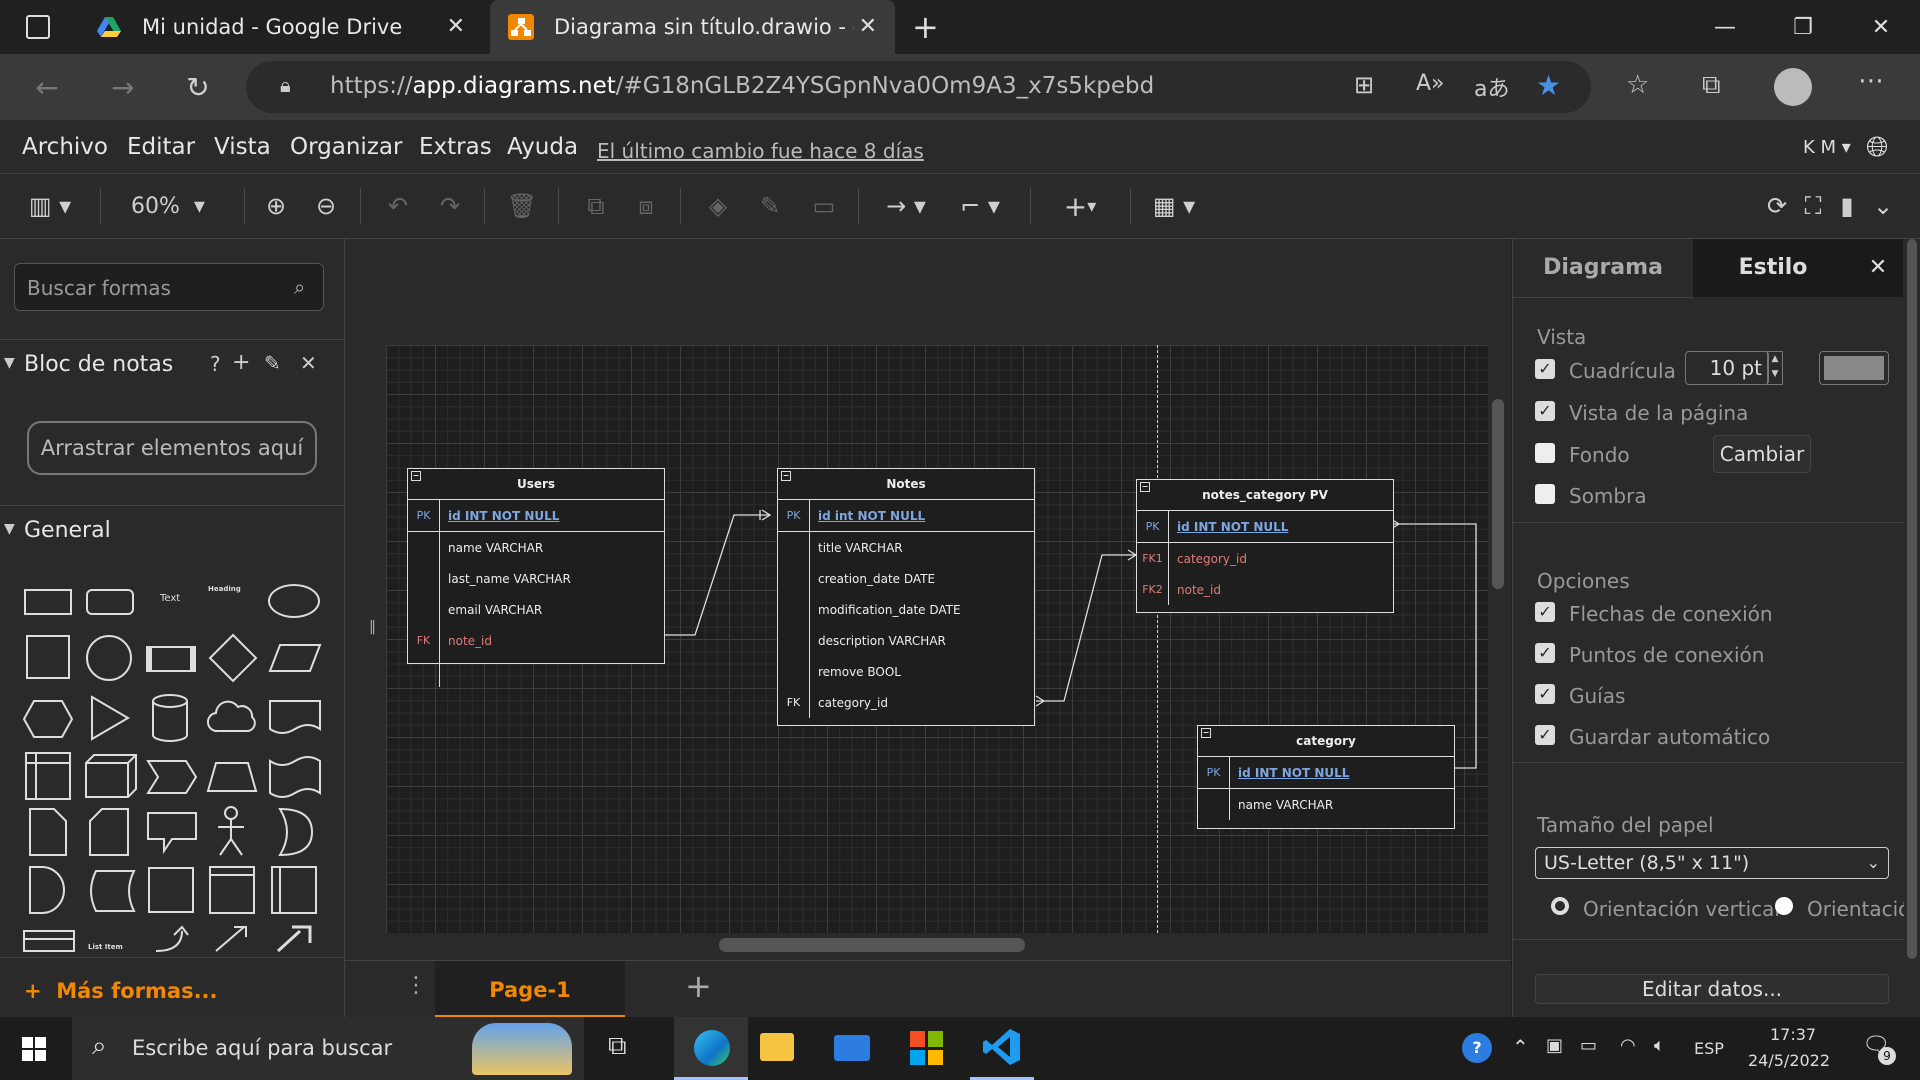 Image resolution: width=1920 pixels, height=1080 pixels. I want to click on forward-icon: →, so click(123, 87).